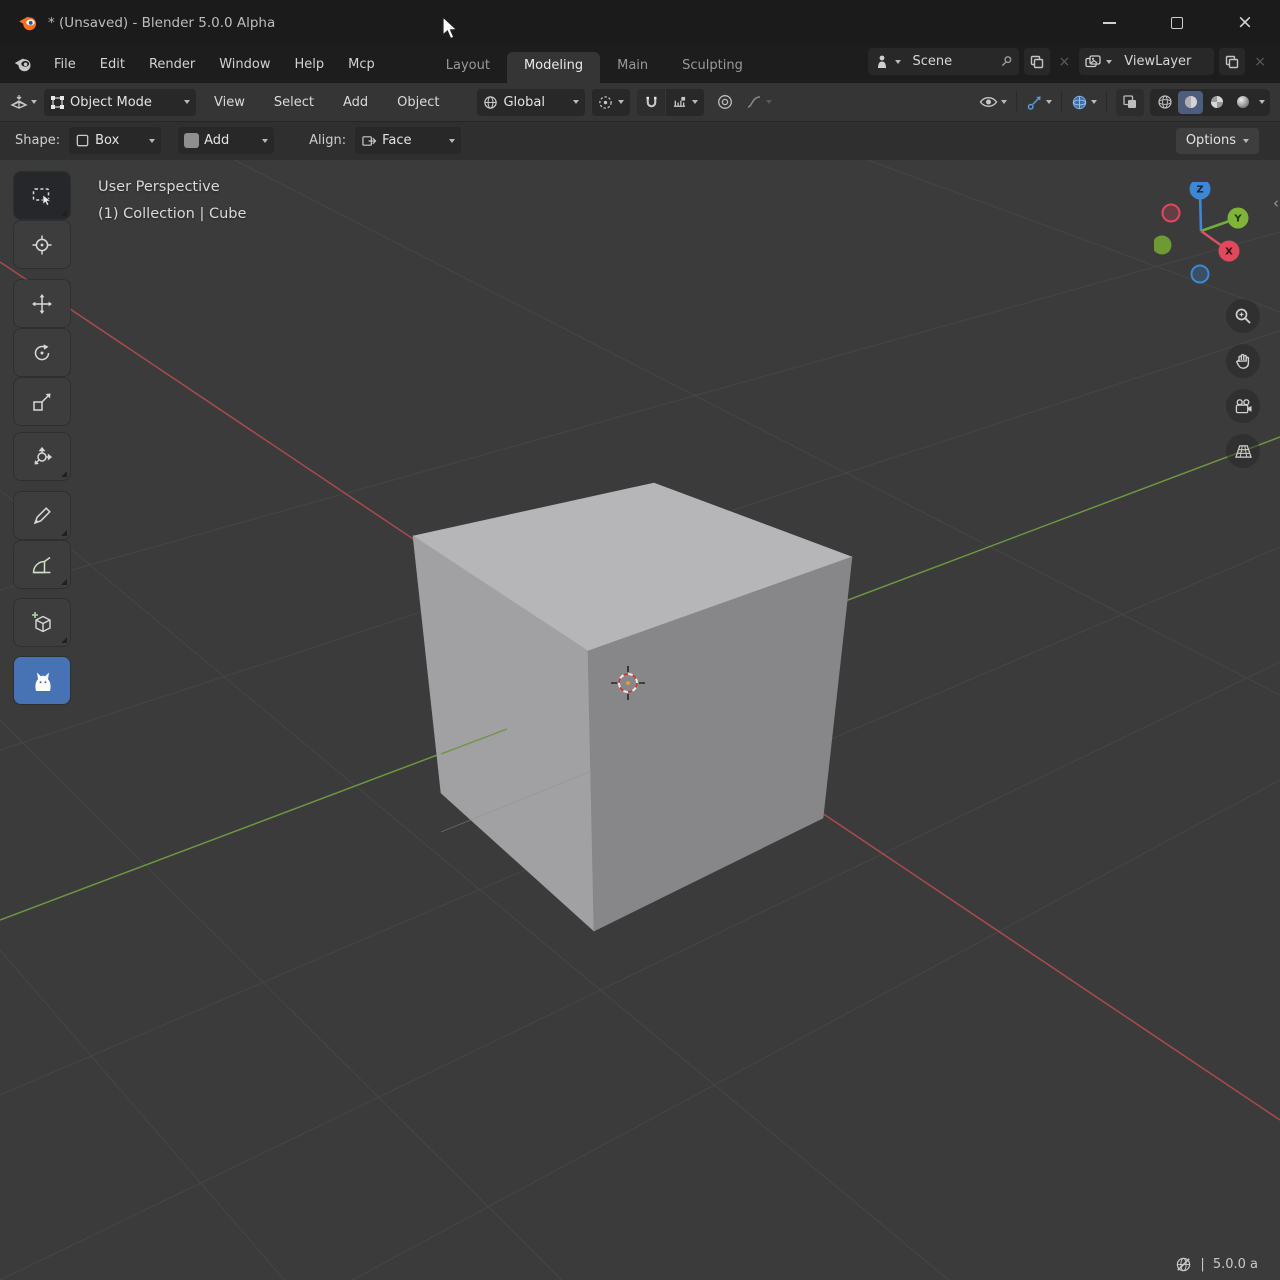 Image resolution: width=1280 pixels, height=1280 pixels. What do you see at coordinates (962, 61) in the screenshot?
I see `scene-name-field: Scene` at bounding box center [962, 61].